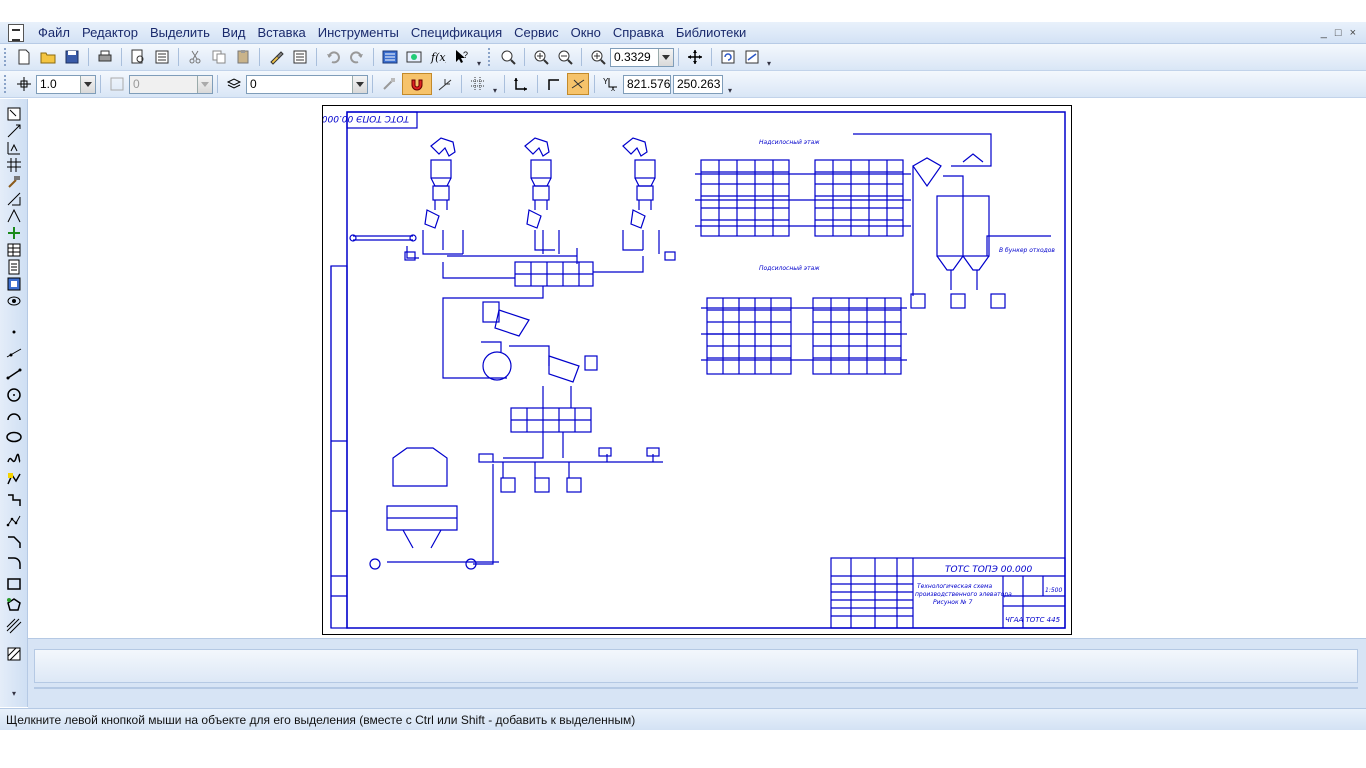 Image resolution: width=1366 pixels, height=768 pixels. What do you see at coordinates (14, 500) in the screenshot?
I see `rectangle-tool-button` at bounding box center [14, 500].